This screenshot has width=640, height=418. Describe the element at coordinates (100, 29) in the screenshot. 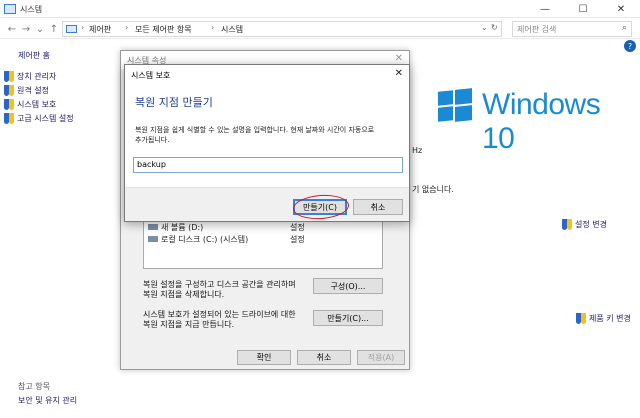

I see `breadcrumb-control-panel: 제어판` at that location.